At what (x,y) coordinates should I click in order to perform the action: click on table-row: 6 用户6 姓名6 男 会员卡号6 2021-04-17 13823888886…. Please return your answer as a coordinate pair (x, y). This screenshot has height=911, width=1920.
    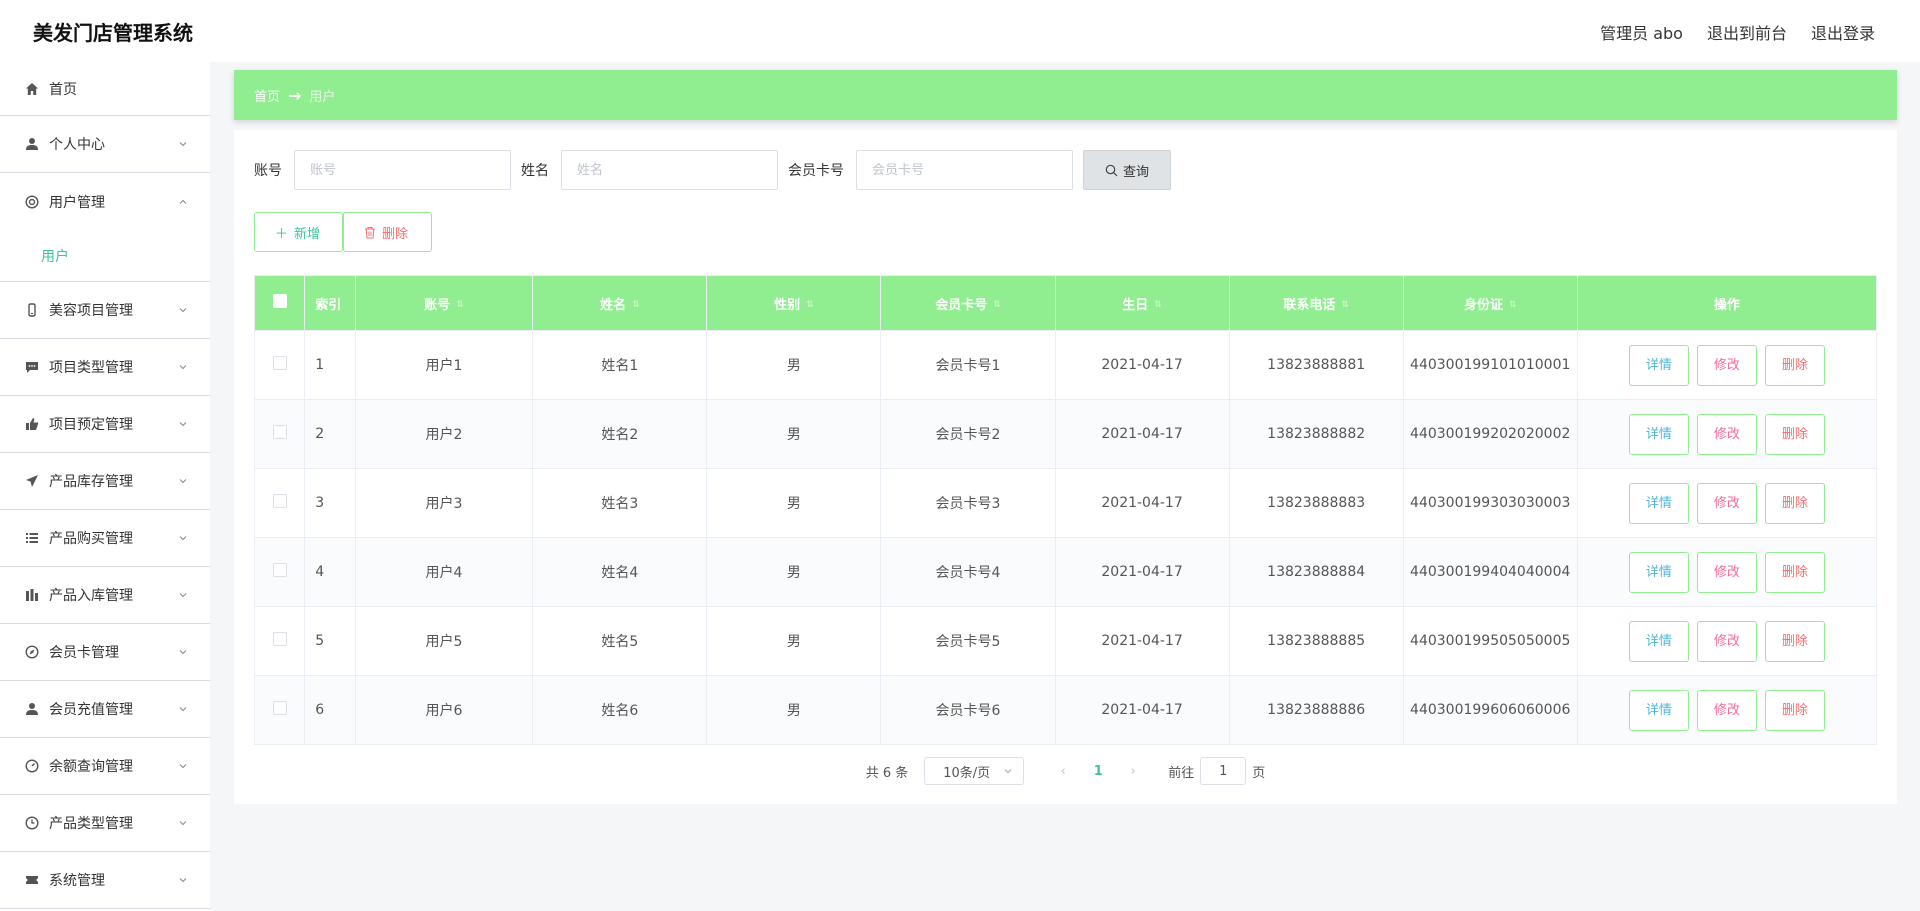
    Looking at the image, I should click on (1065, 710).